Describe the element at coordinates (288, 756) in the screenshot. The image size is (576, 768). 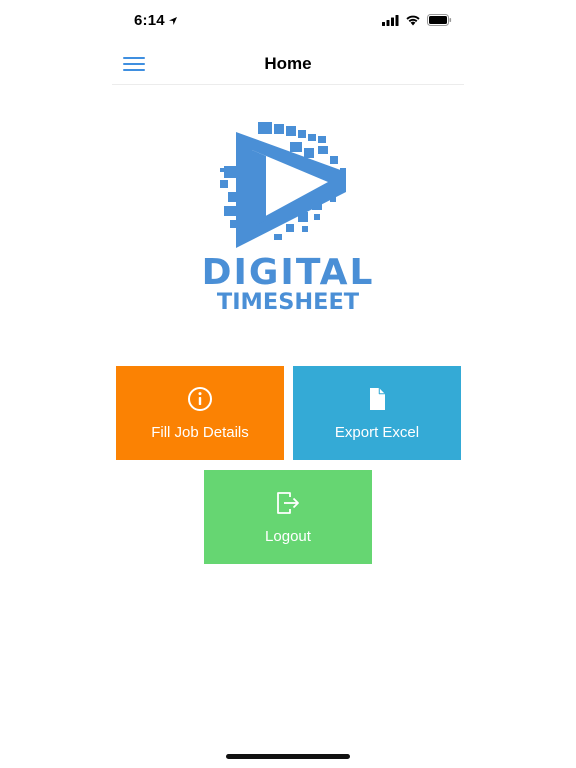
I see `home-indicator` at that location.